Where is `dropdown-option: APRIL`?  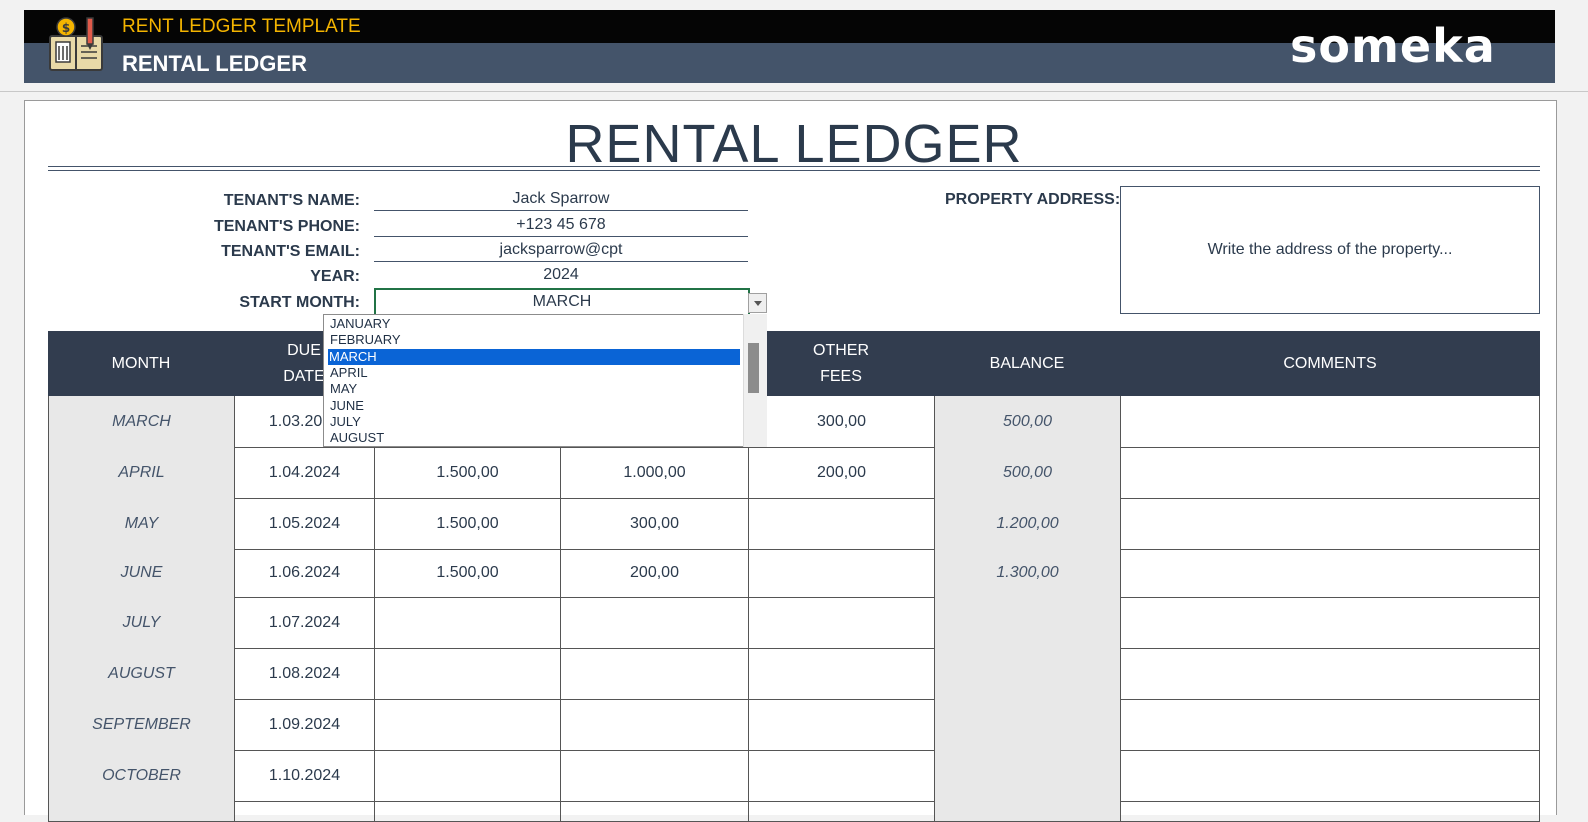 dropdown-option: APRIL is located at coordinates (534, 373).